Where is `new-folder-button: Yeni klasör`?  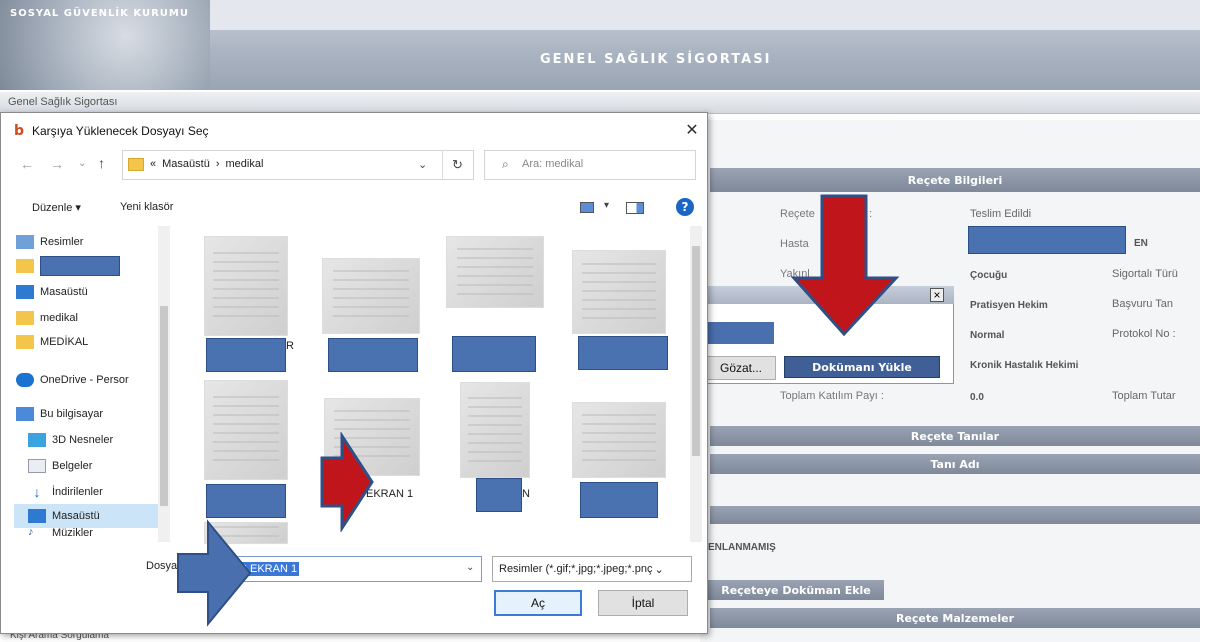 new-folder-button: Yeni klasör is located at coordinates (146, 207).